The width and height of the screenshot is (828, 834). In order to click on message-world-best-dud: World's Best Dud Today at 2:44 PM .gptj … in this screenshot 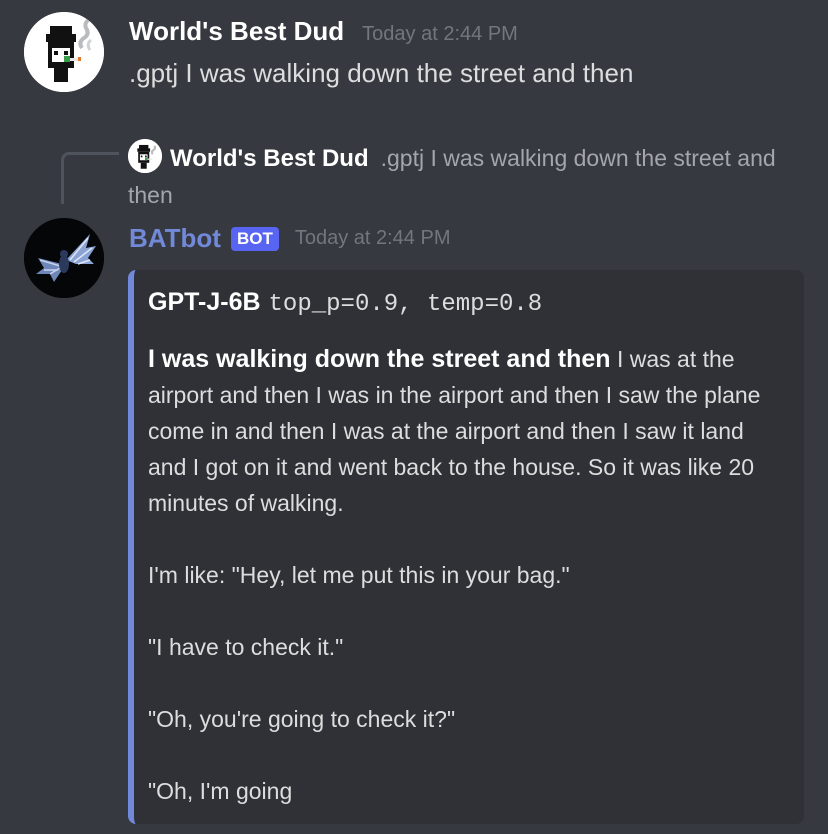, I will do `click(414, 55)`.